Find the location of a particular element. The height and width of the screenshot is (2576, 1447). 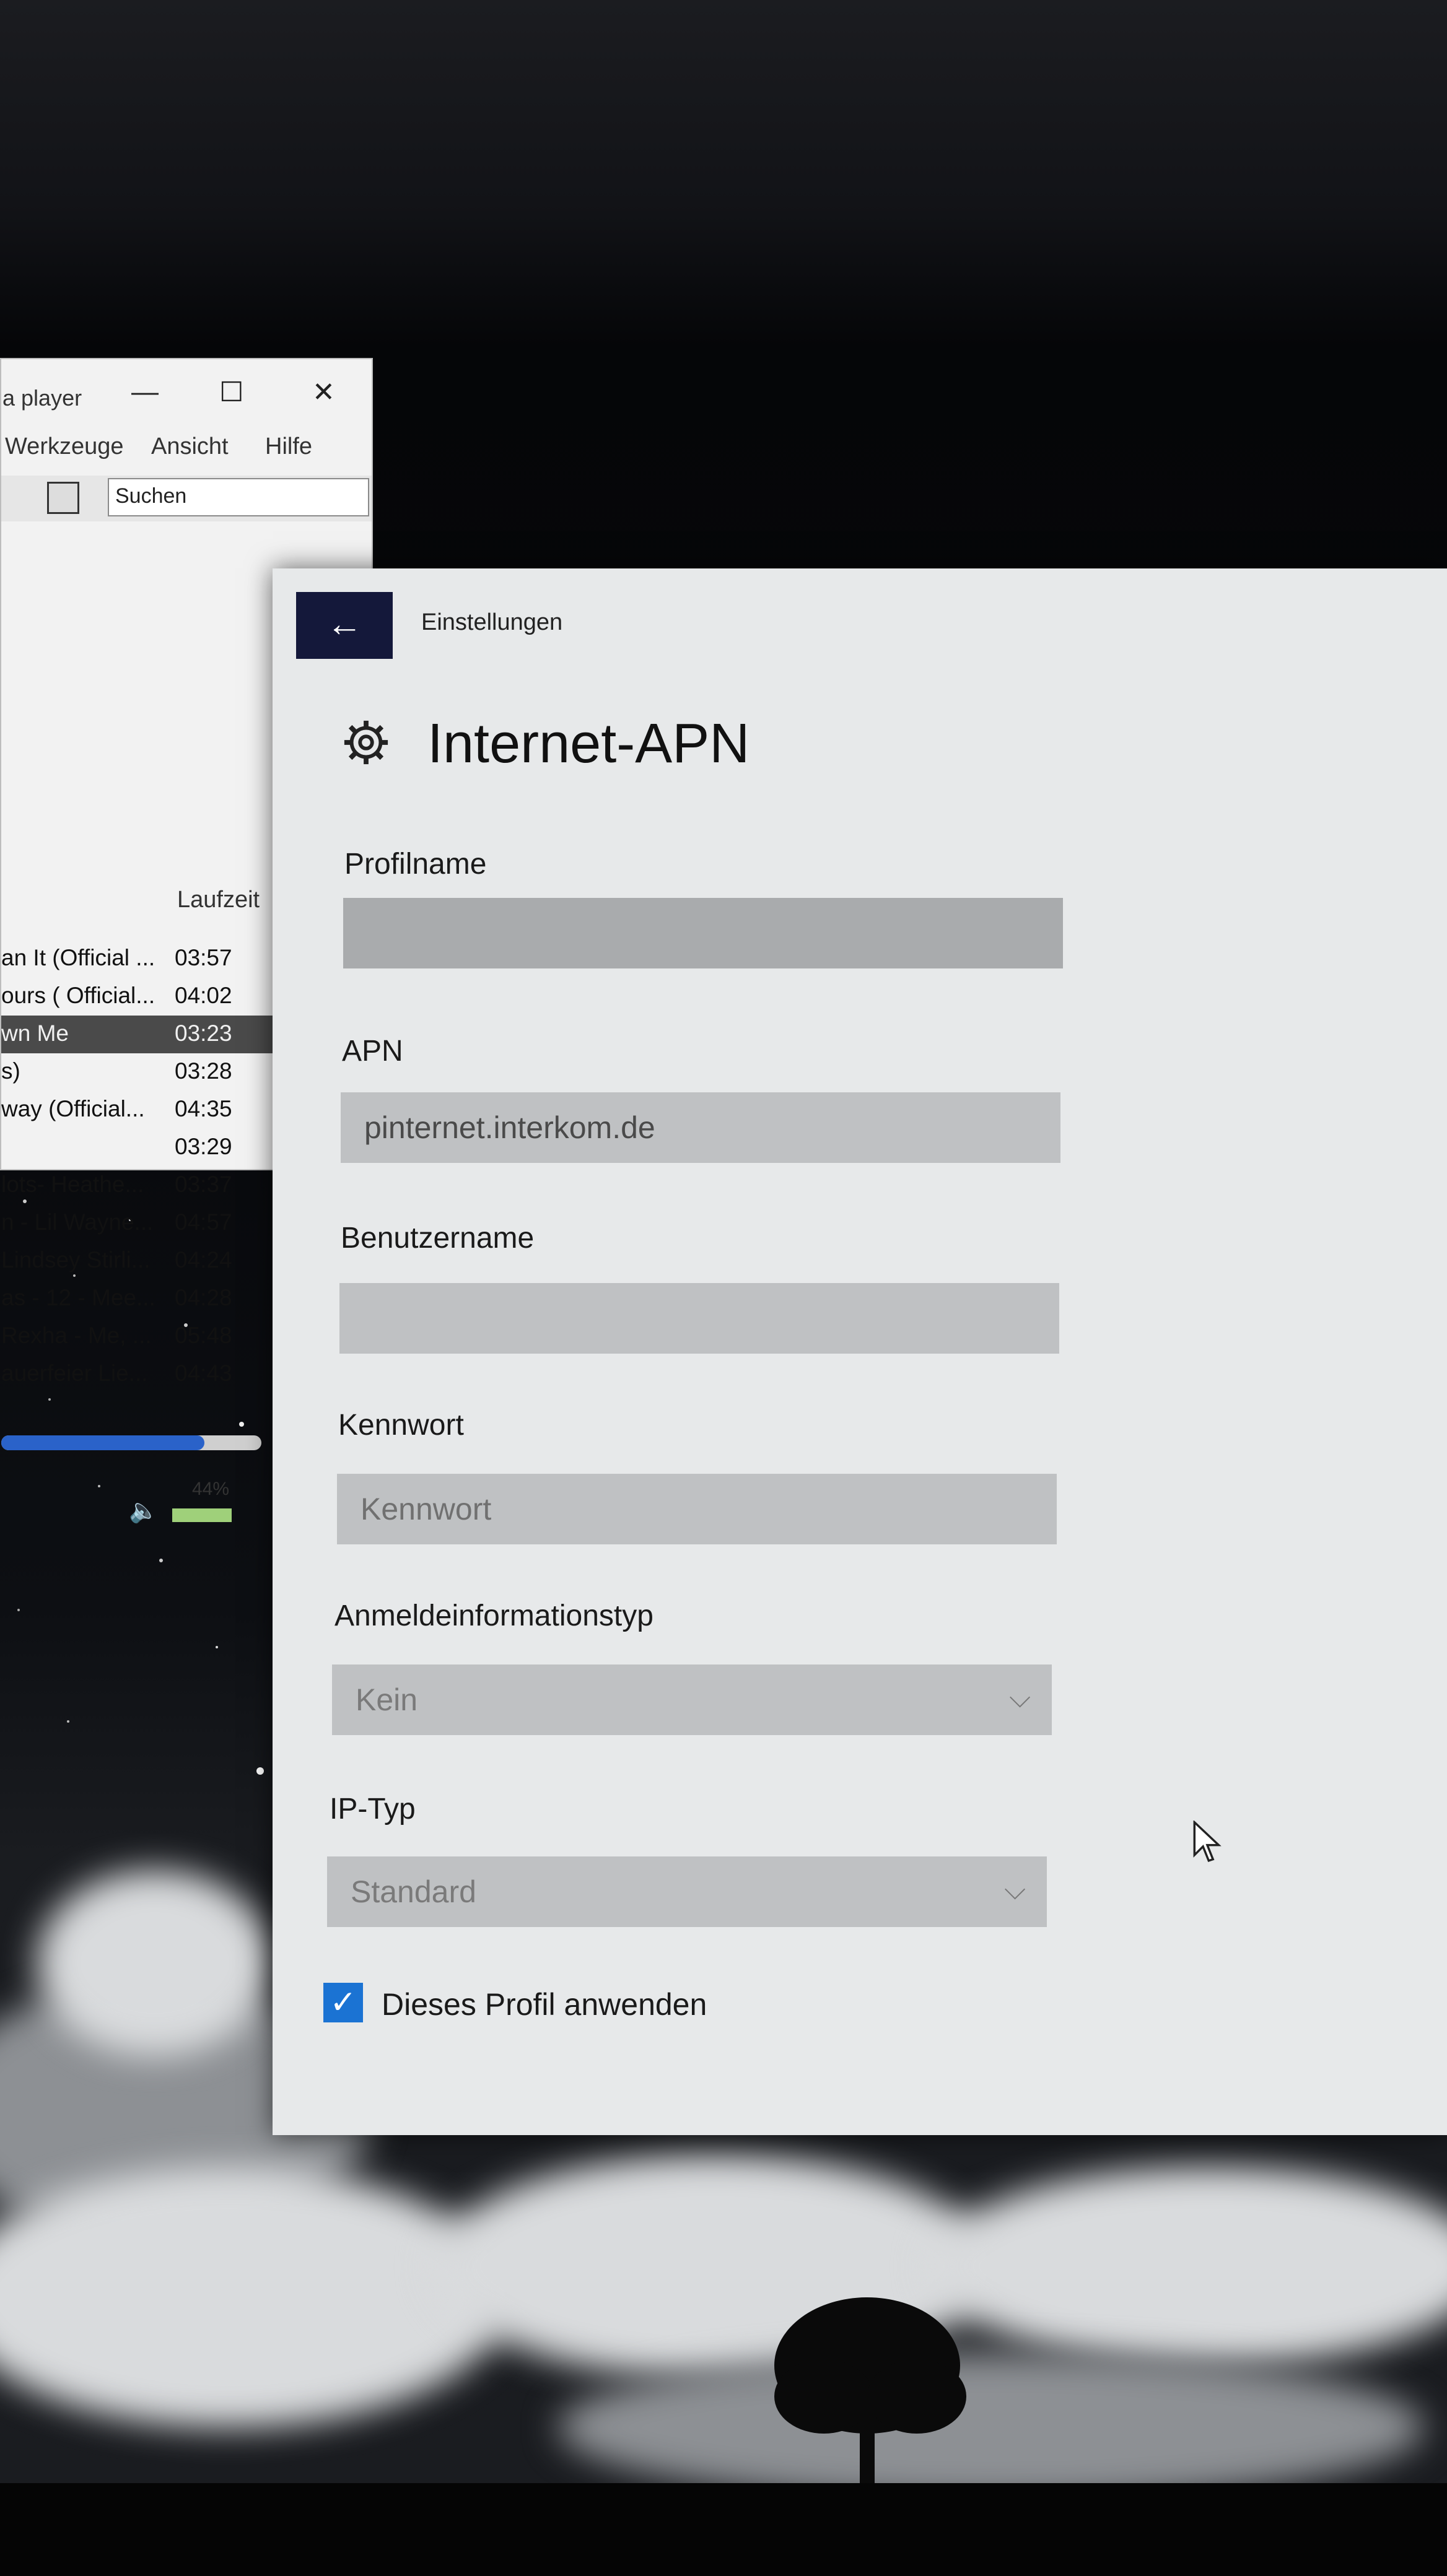

playback-progress-bar is located at coordinates (131, 1442).